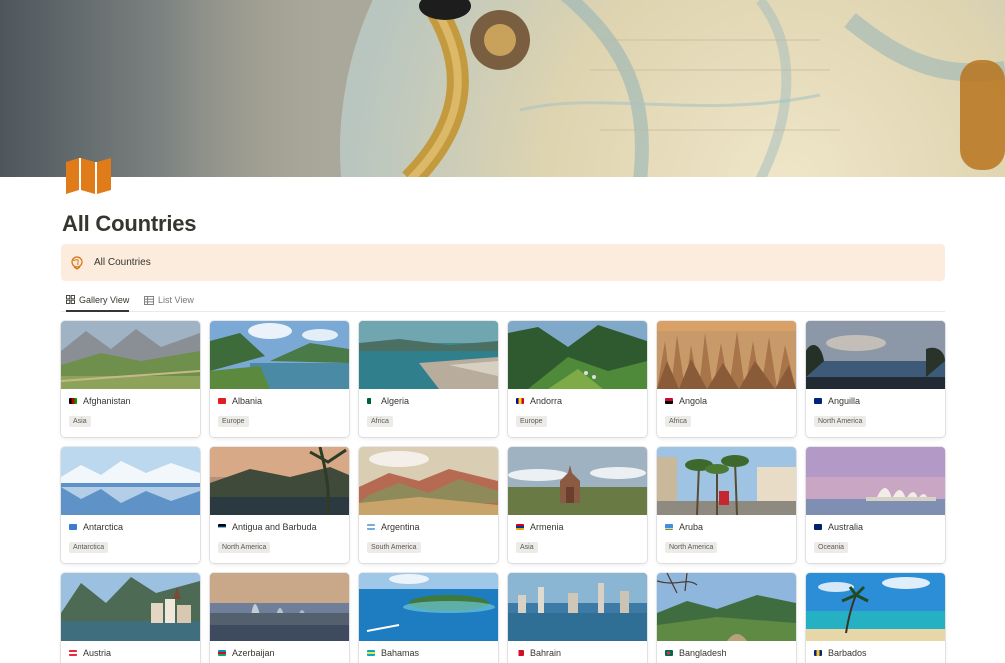 The width and height of the screenshot is (1005, 663). Describe the element at coordinates (388, 401) in the screenshot. I see `card-title: Algeria` at that location.